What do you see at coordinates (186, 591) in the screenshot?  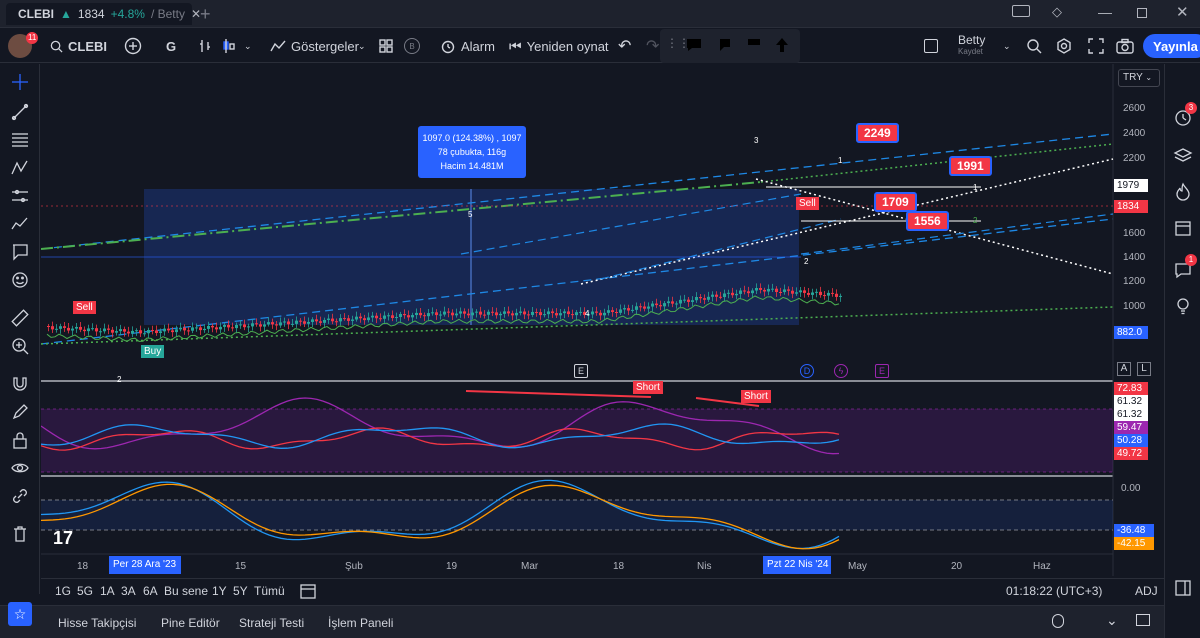 I see `range-ytd: Bu sene` at bounding box center [186, 591].